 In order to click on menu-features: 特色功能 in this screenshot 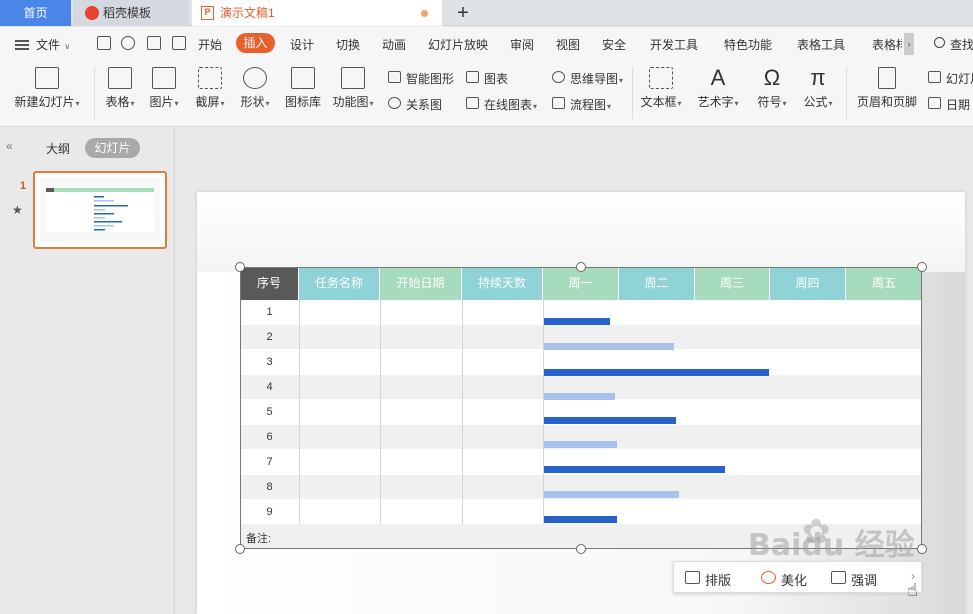, I will do `click(748, 44)`.